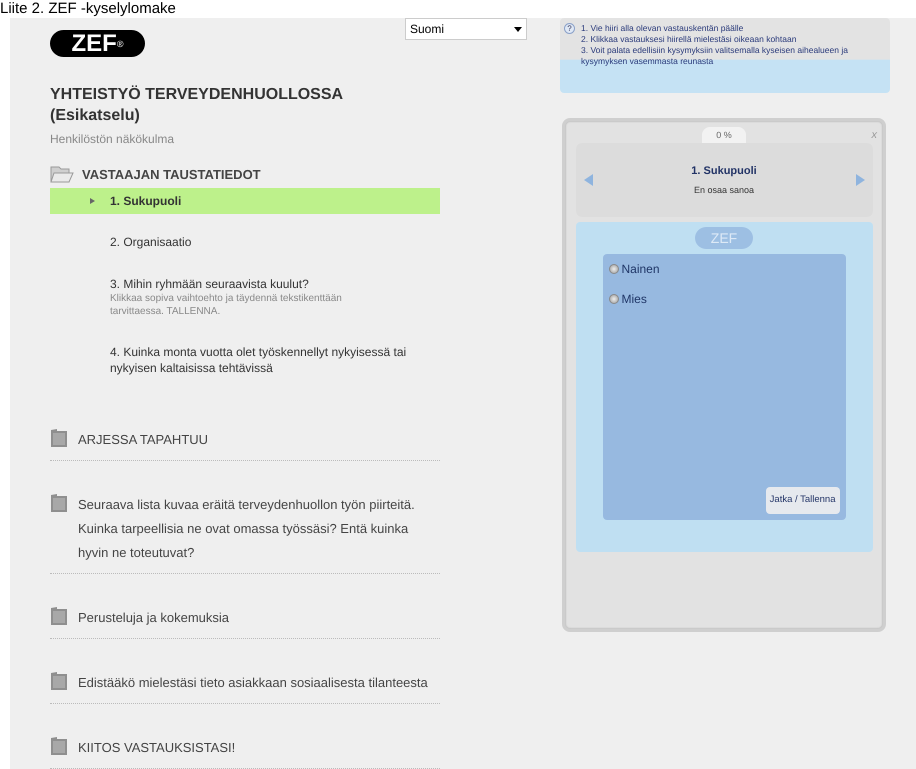  I want to click on language-select: Suomi, so click(466, 29).